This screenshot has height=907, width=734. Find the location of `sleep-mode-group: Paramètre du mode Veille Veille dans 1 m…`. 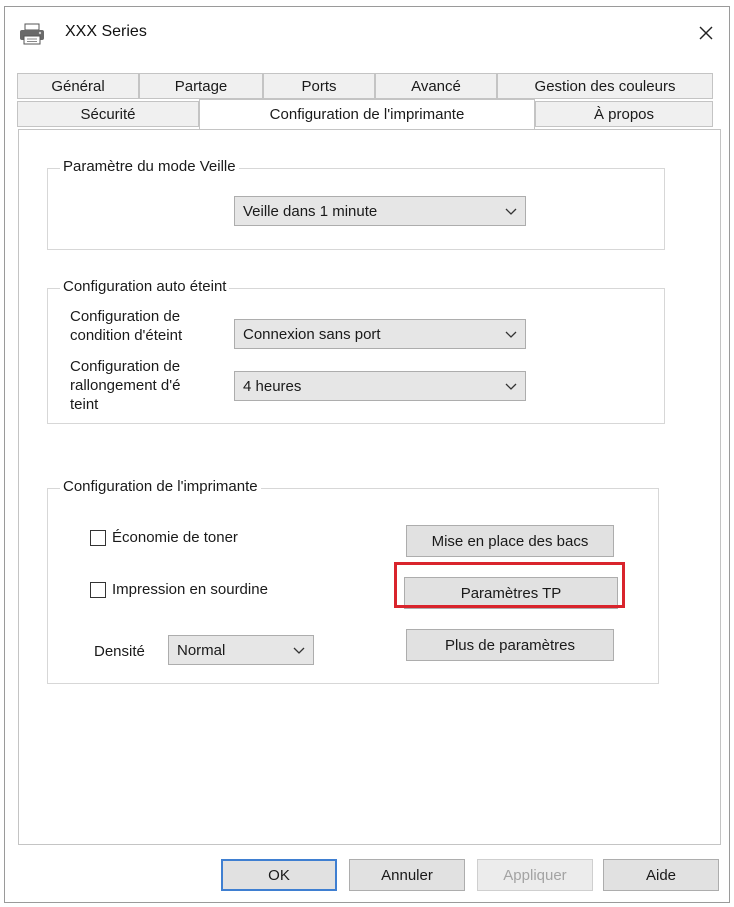

sleep-mode-group: Paramètre du mode Veille Veille dans 1 m… is located at coordinates (356, 204).